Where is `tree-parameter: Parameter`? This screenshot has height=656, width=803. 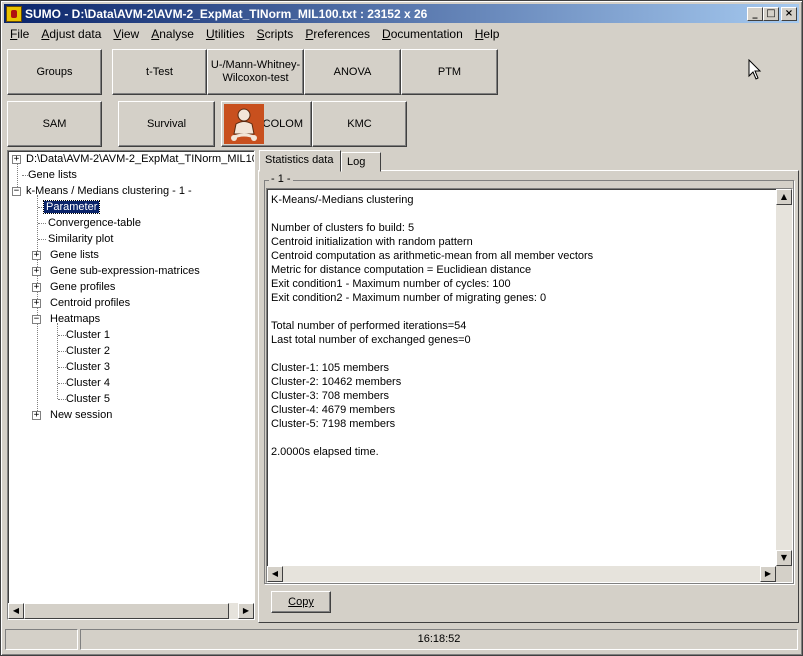
tree-parameter: Parameter is located at coordinates (71, 207).